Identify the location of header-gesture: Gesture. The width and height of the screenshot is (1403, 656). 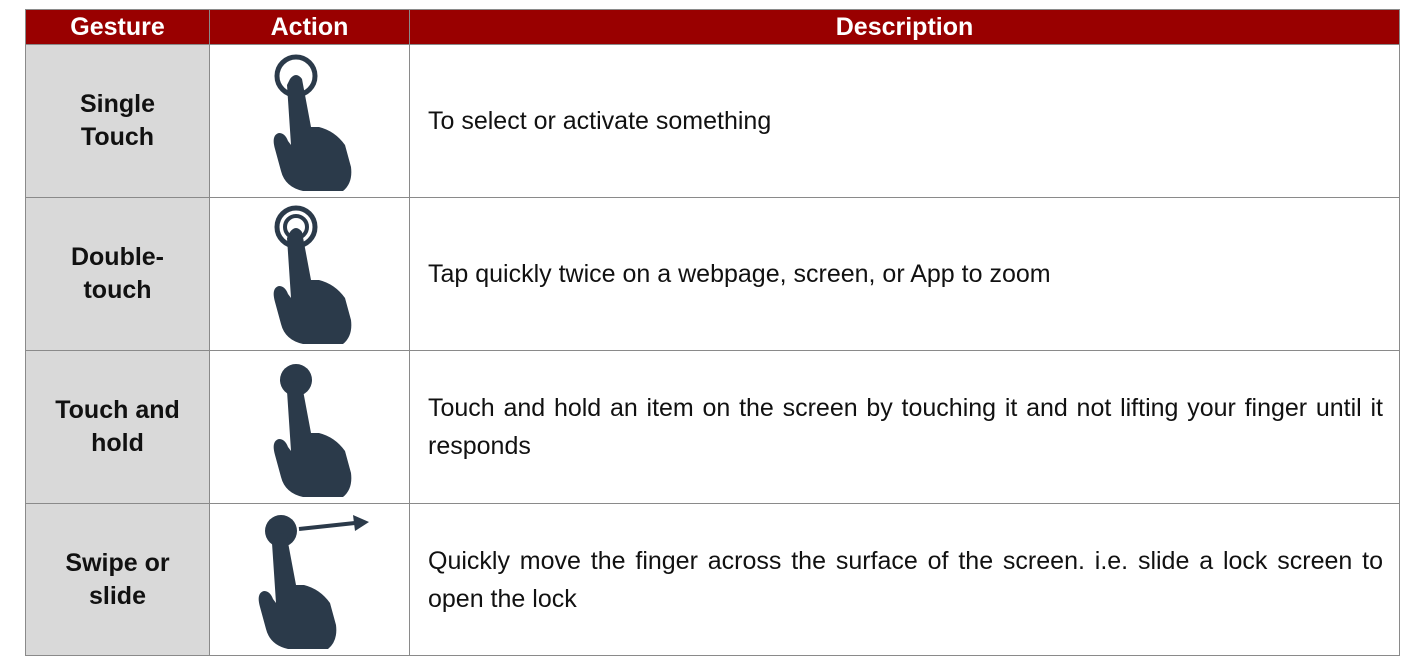
(117, 27).